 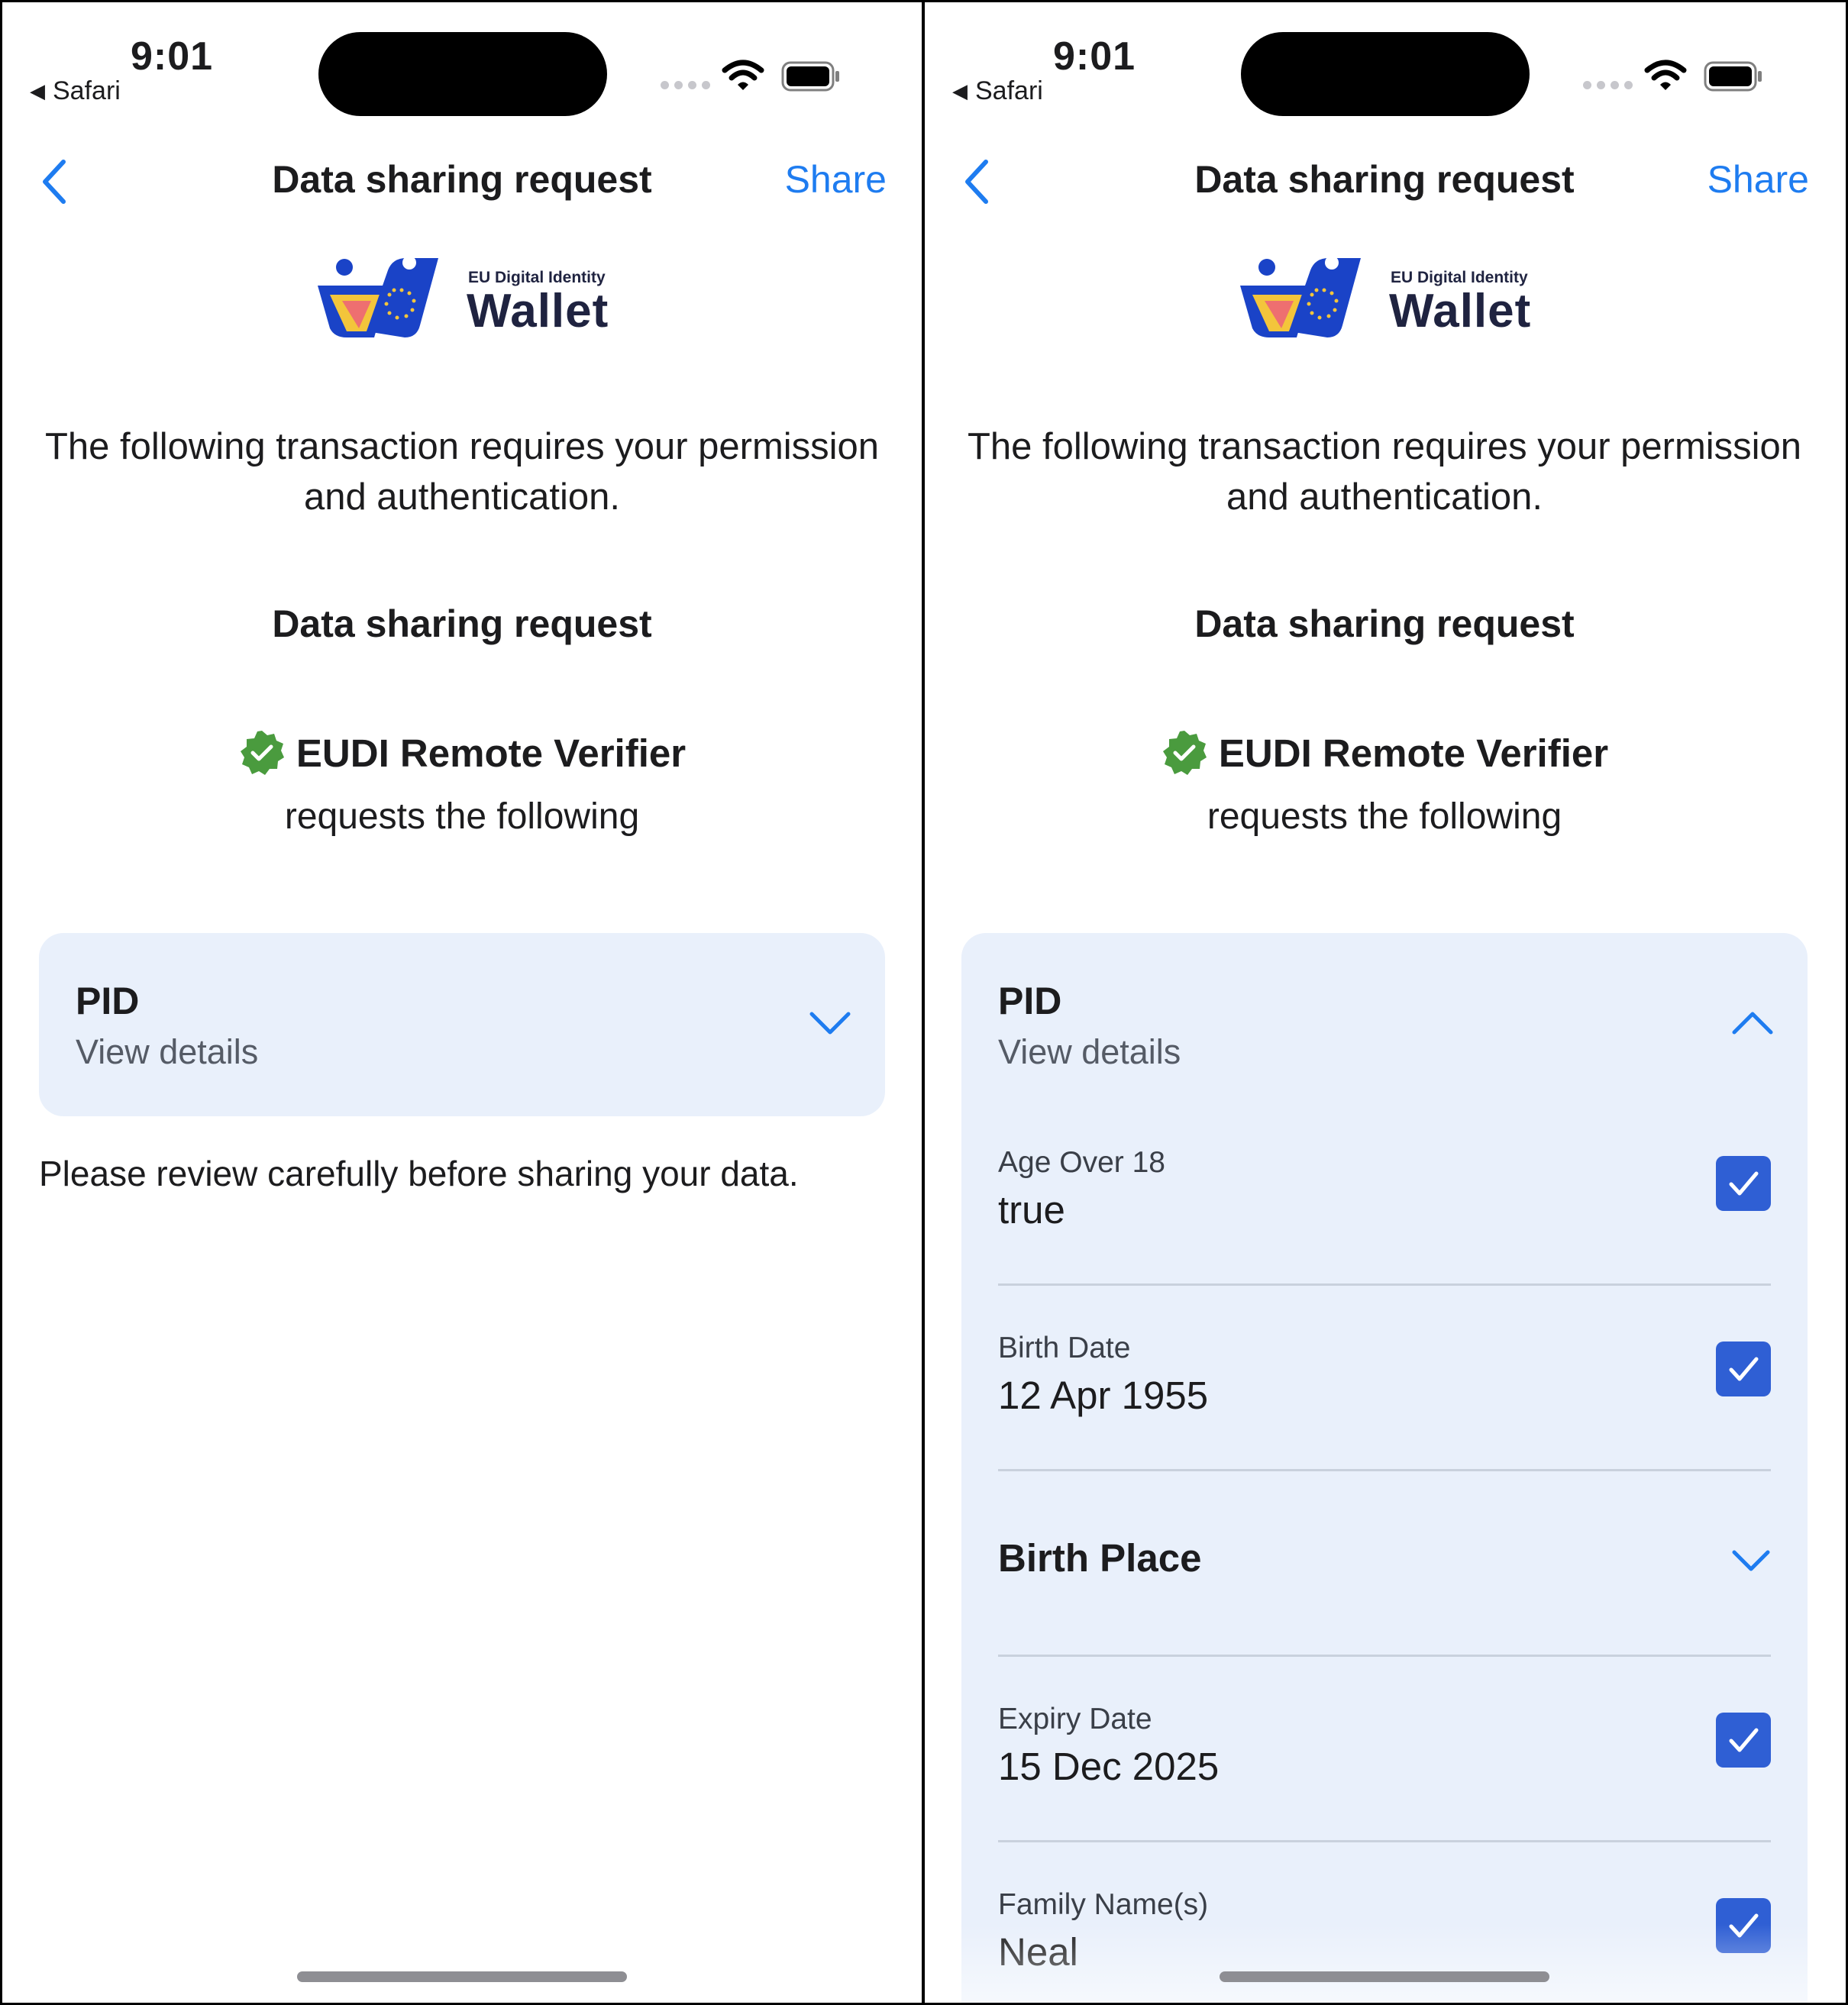 I want to click on field-label: Birth Date, so click(x=1064, y=1348).